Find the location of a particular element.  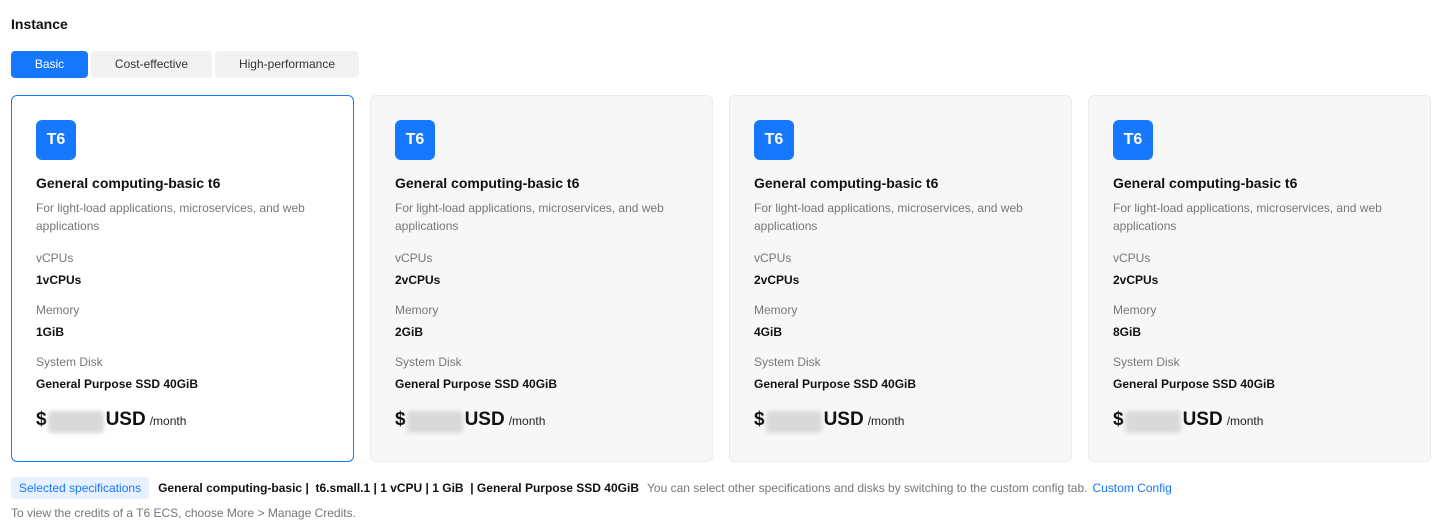

instance-category-tabs: Basic Cost-effective High-performance is located at coordinates (185, 64).